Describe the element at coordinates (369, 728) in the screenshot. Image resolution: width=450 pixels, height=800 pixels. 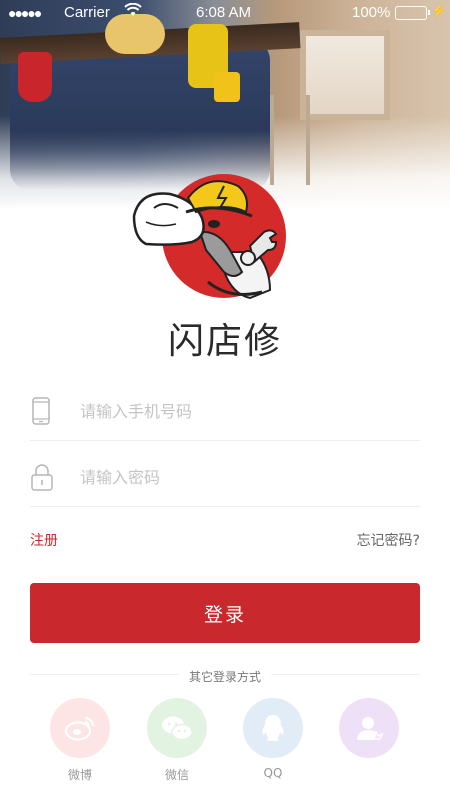
I see `user-icon` at that location.